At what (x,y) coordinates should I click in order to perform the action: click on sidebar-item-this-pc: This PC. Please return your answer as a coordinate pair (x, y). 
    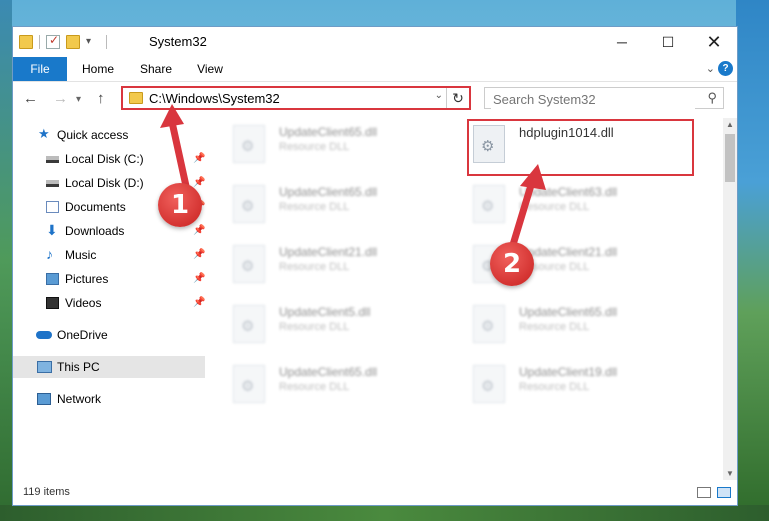
    Looking at the image, I should click on (109, 367).